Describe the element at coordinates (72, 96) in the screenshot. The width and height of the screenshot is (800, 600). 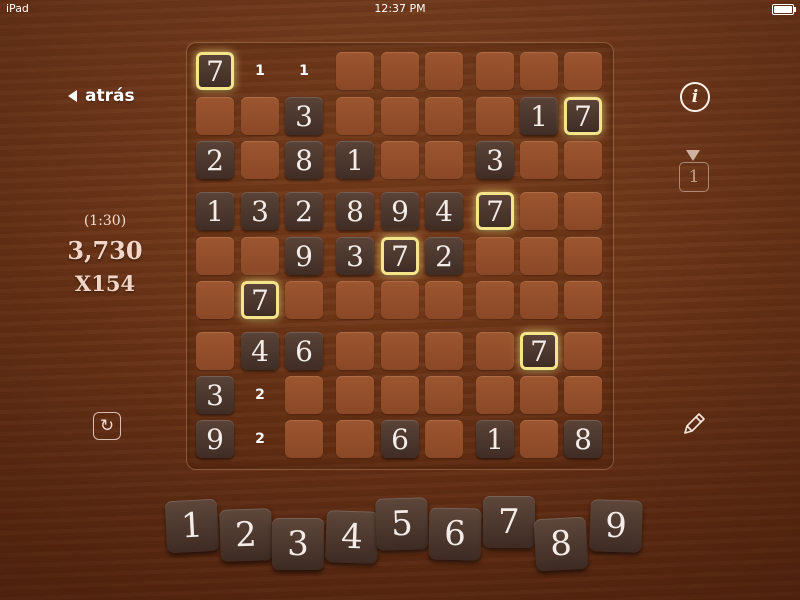
I see `back-arrow-icon` at that location.